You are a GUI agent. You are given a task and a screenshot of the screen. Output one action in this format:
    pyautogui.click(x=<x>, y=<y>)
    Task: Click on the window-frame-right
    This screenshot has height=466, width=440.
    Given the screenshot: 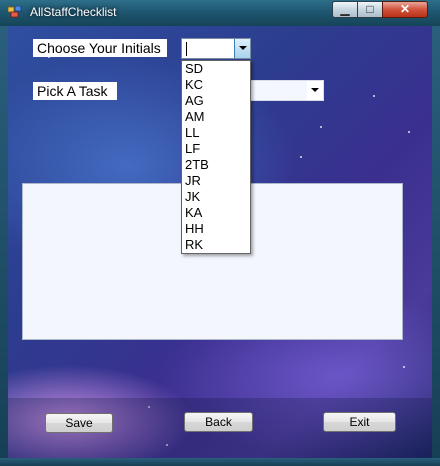 What is the action you would take?
    pyautogui.click(x=436, y=246)
    